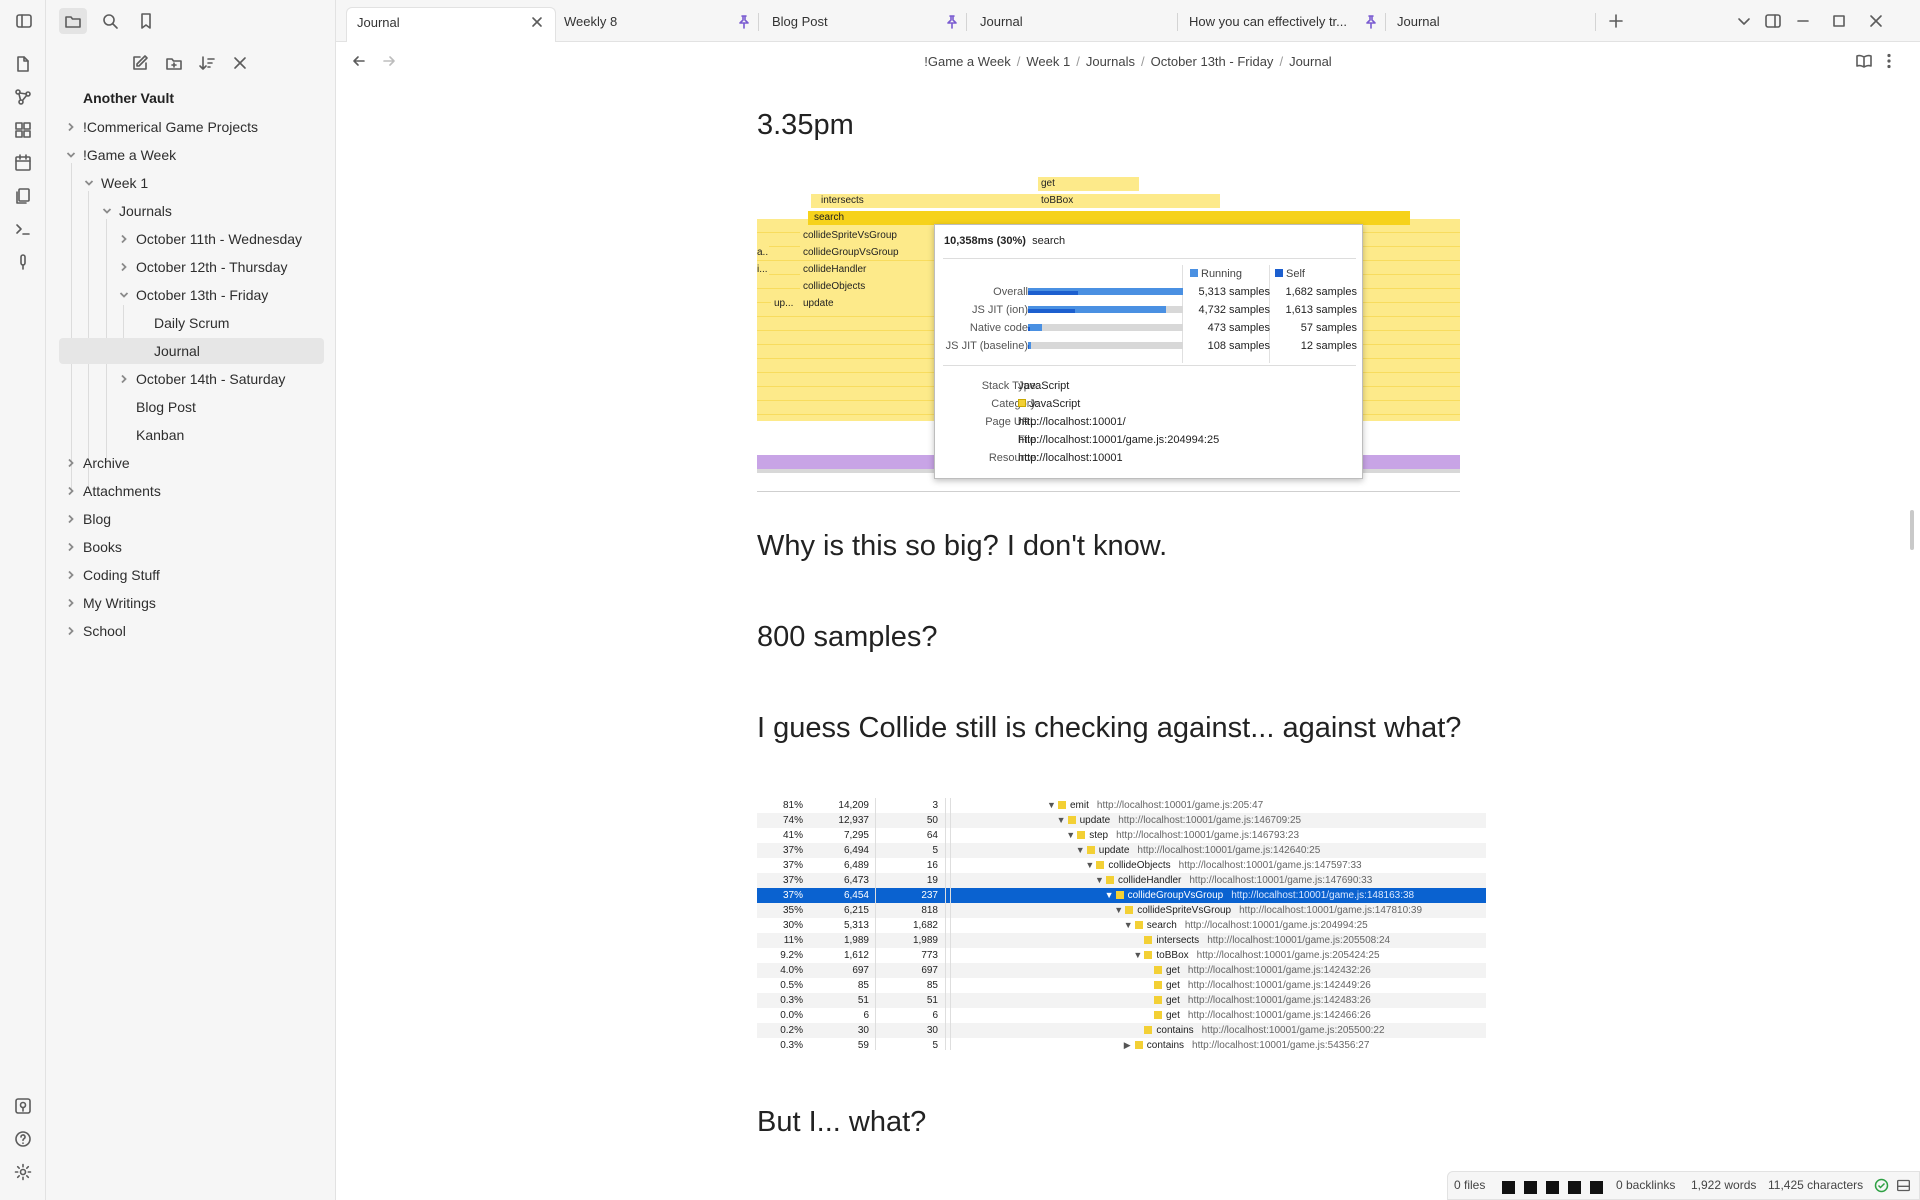 The image size is (1920, 1200). What do you see at coordinates (121, 155) in the screenshot?
I see `tree-folder-game-a-week: !Game a Week` at bounding box center [121, 155].